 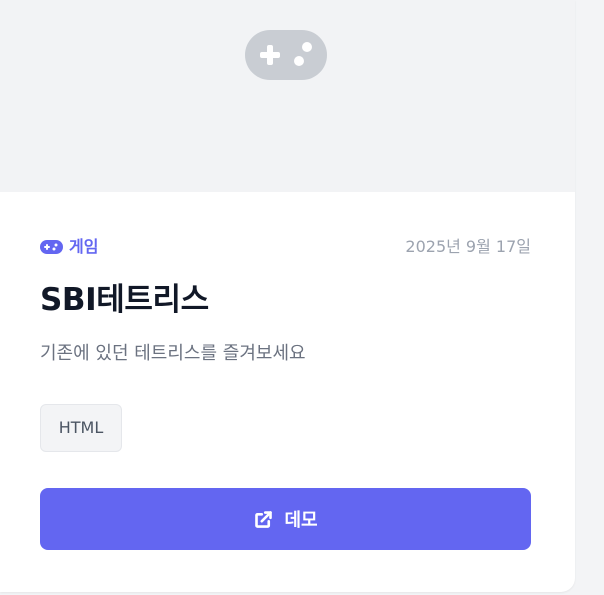 I want to click on demo-button: 데모, so click(x=285, y=519).